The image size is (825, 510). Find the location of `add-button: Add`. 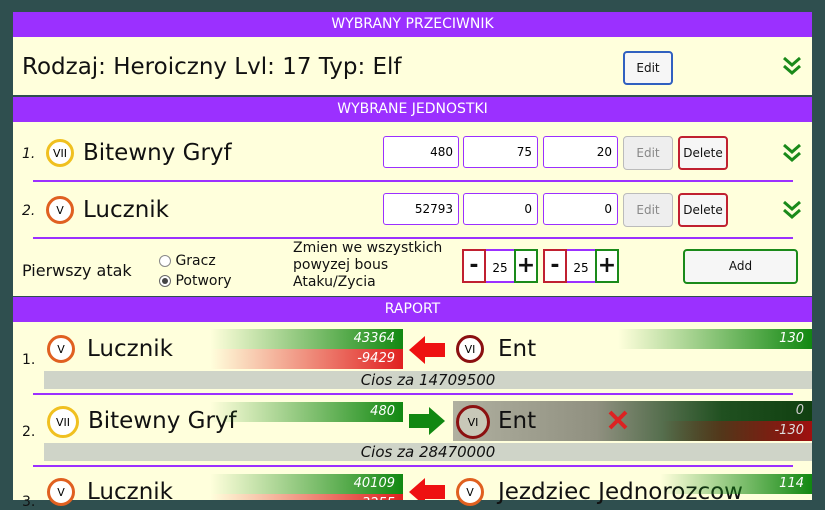

add-button: Add is located at coordinates (740, 266).